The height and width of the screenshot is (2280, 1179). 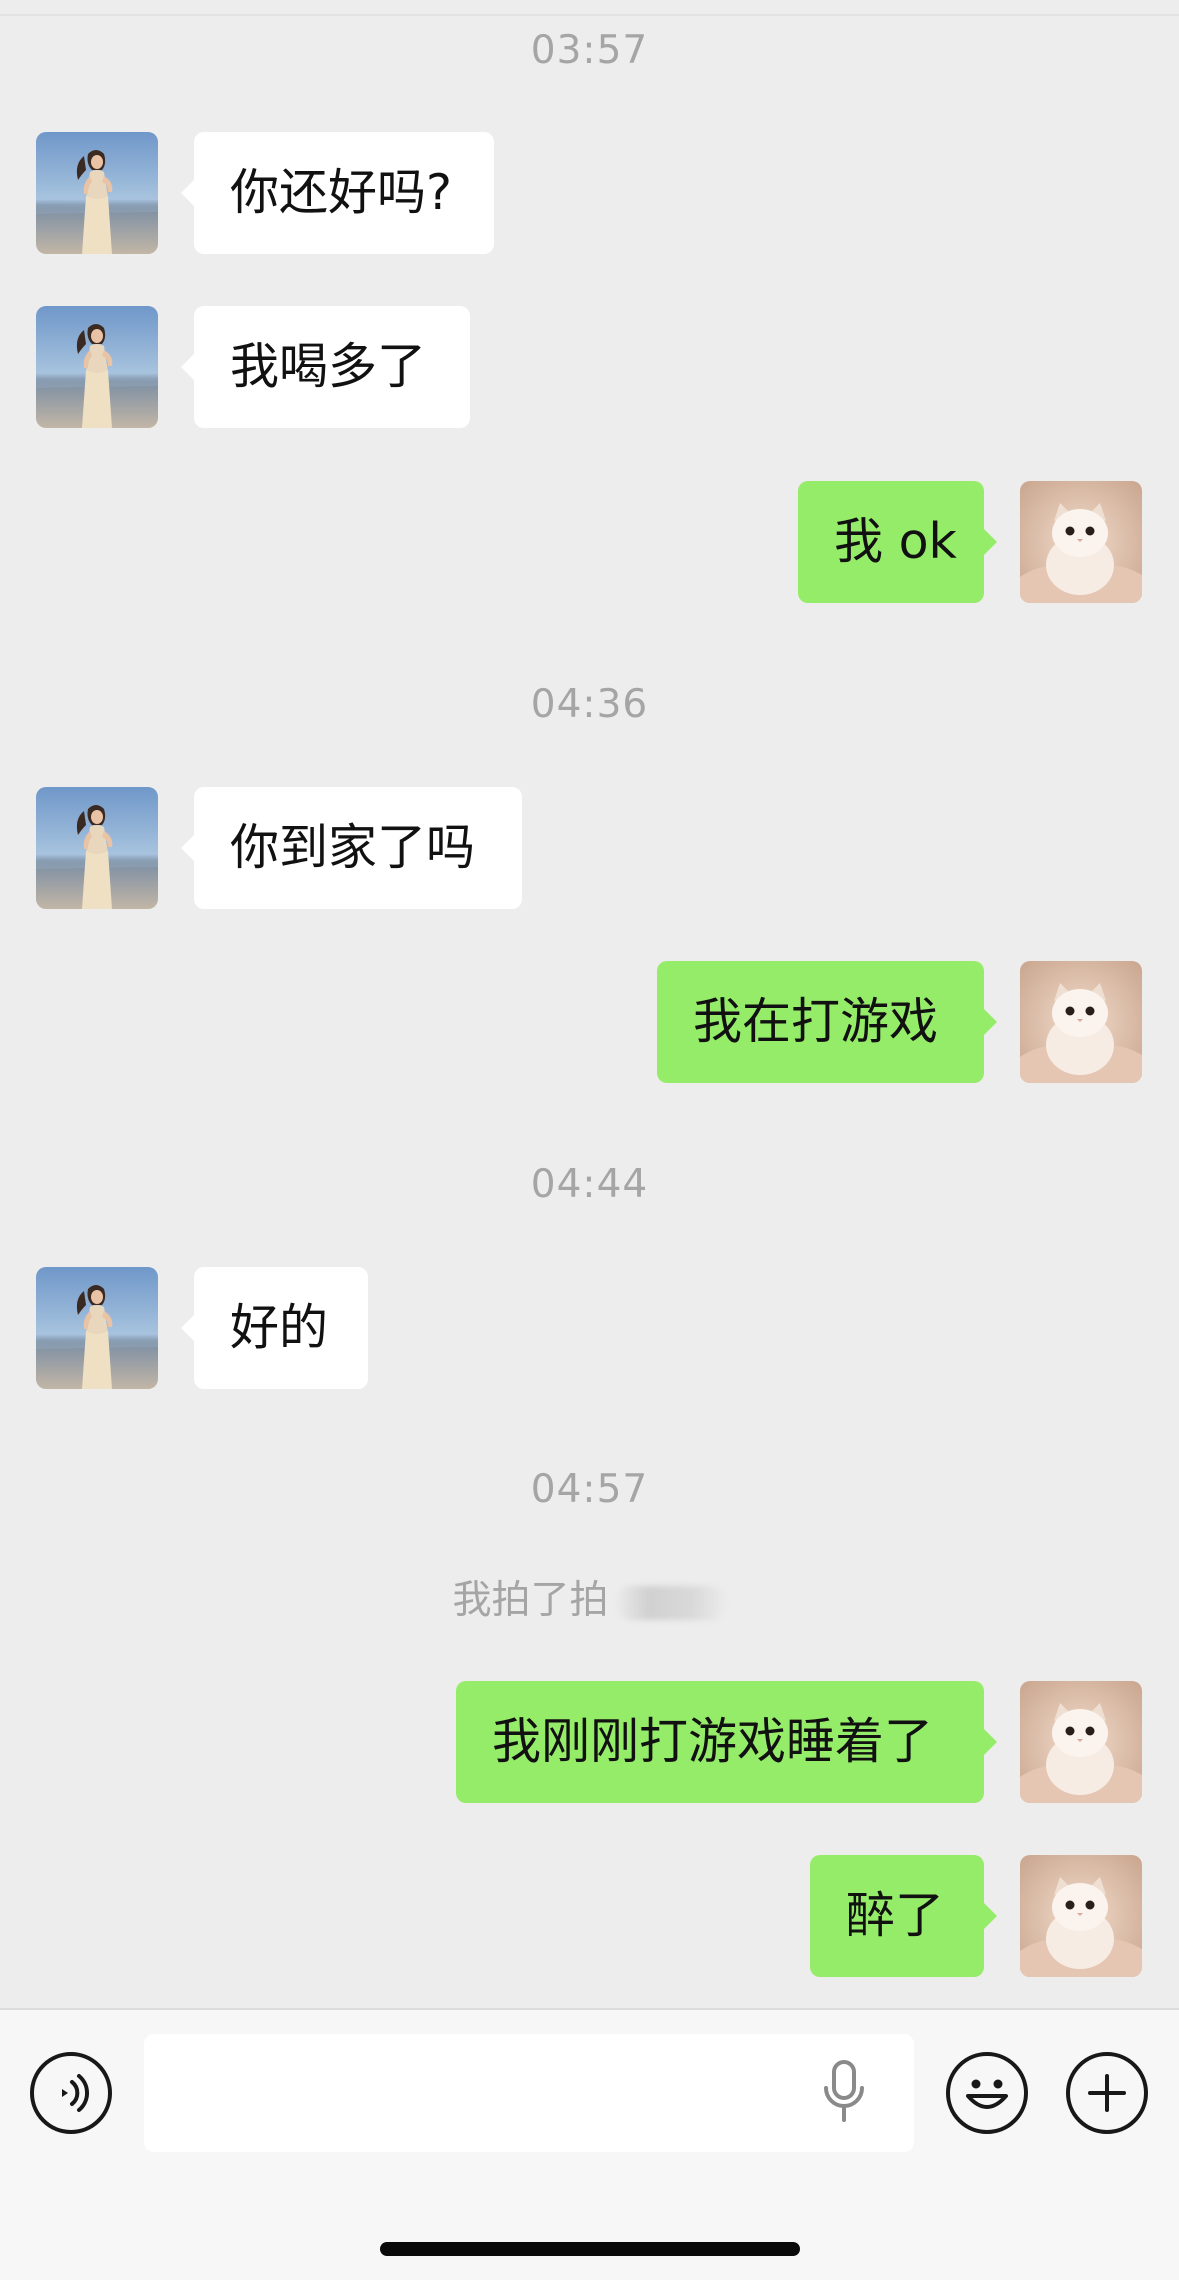 I want to click on plus-icon, so click(x=1107, y=2093).